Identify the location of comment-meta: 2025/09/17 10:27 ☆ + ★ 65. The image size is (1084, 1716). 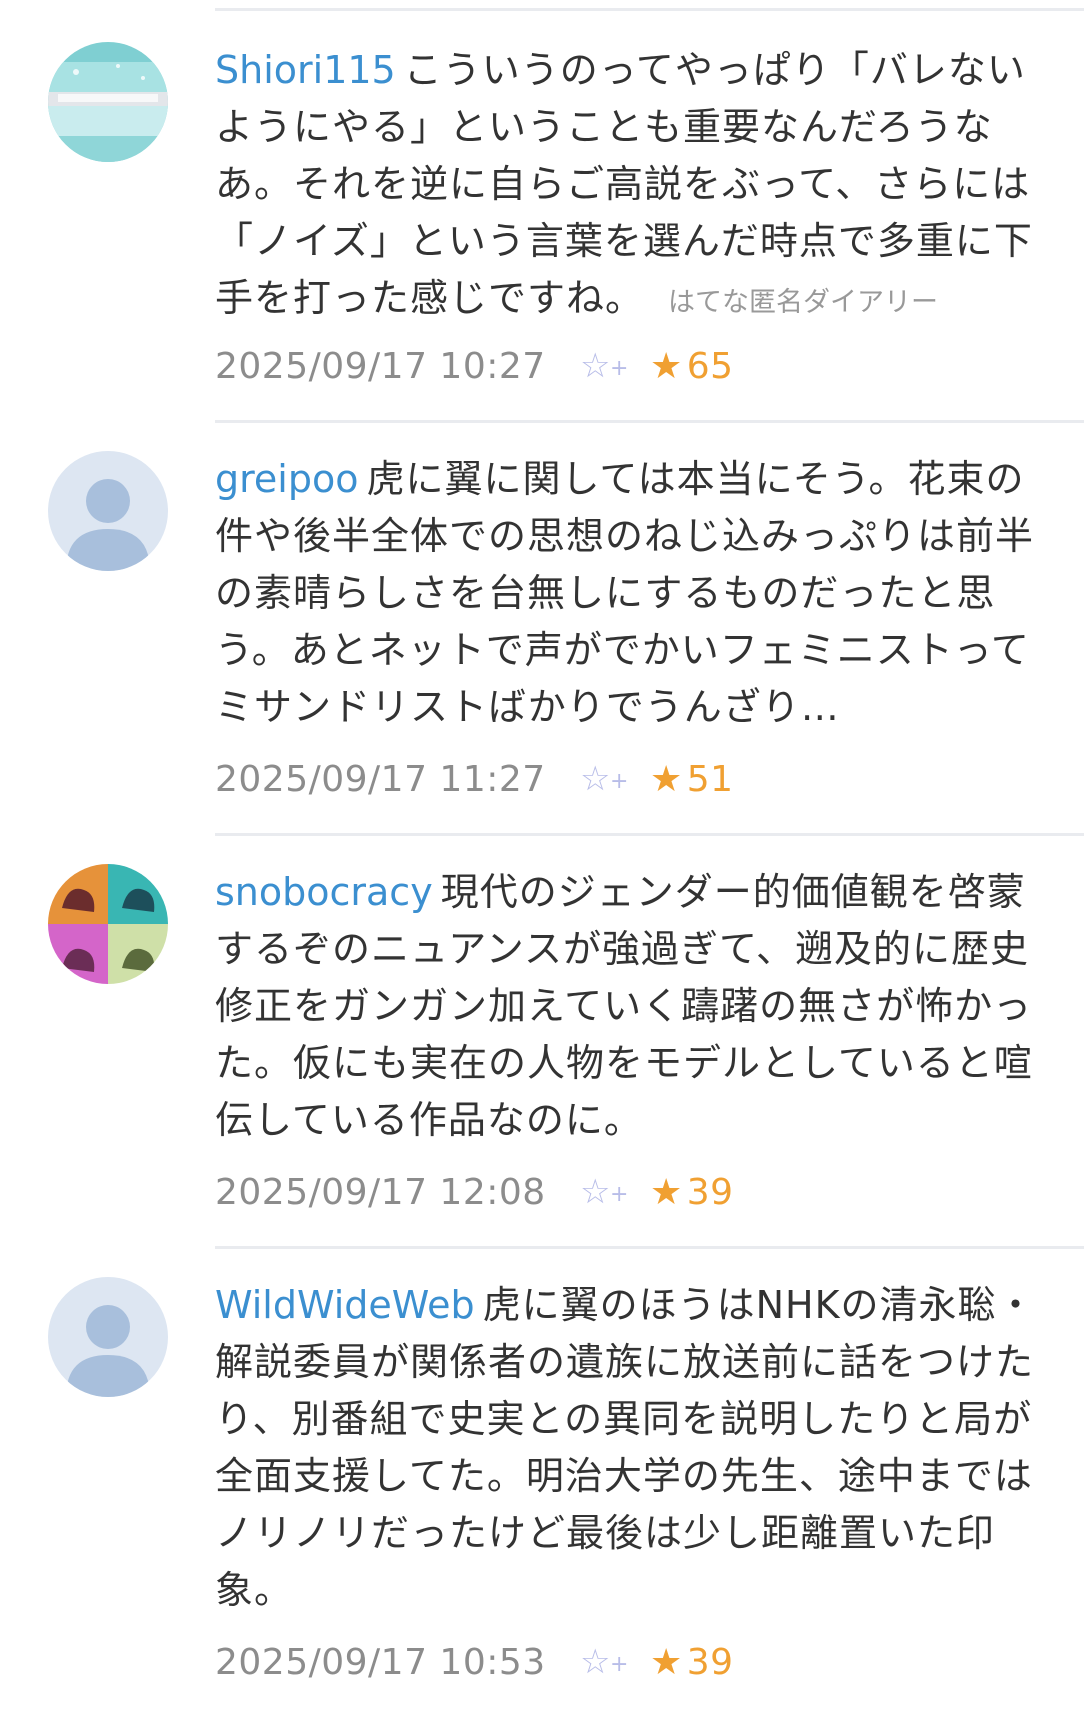
(474, 366).